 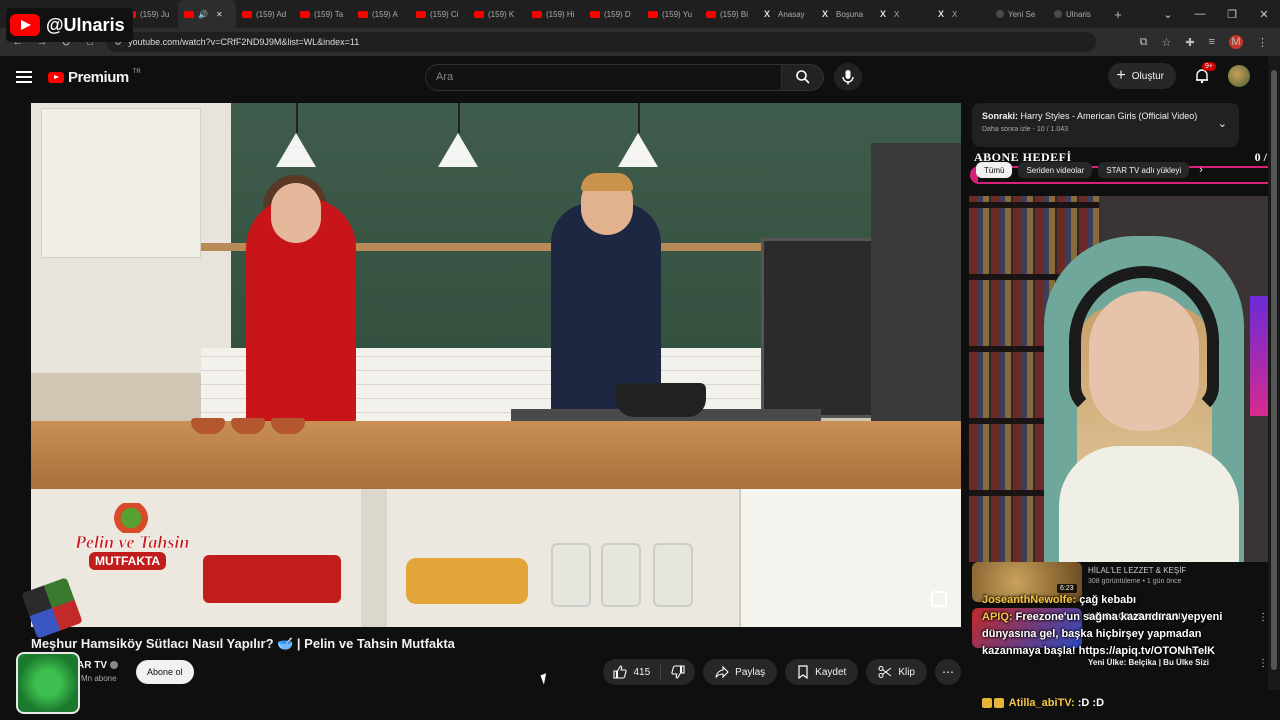 I want to click on oven, so click(x=821, y=328).